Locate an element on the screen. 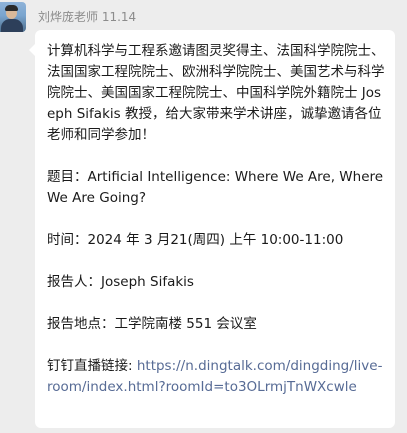 The image size is (407, 433). location-label: 报告地点： is located at coordinates (81, 324).